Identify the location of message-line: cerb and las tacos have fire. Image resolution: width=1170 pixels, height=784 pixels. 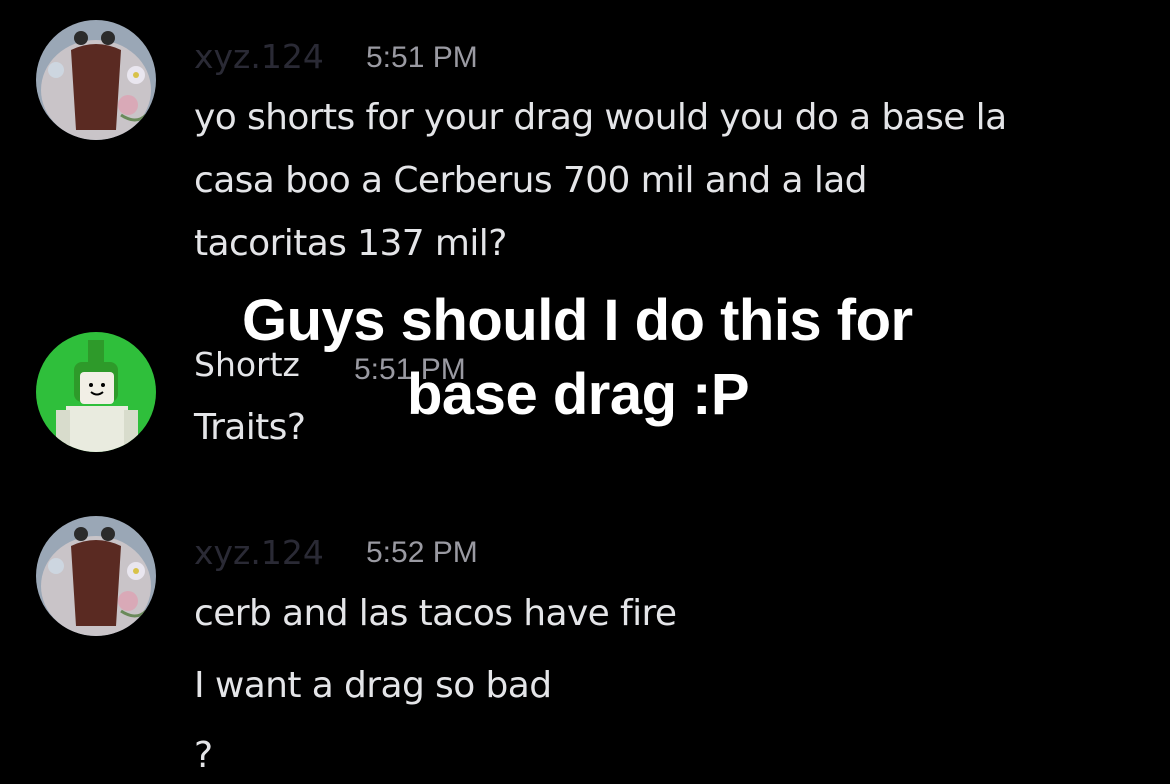
(435, 613).